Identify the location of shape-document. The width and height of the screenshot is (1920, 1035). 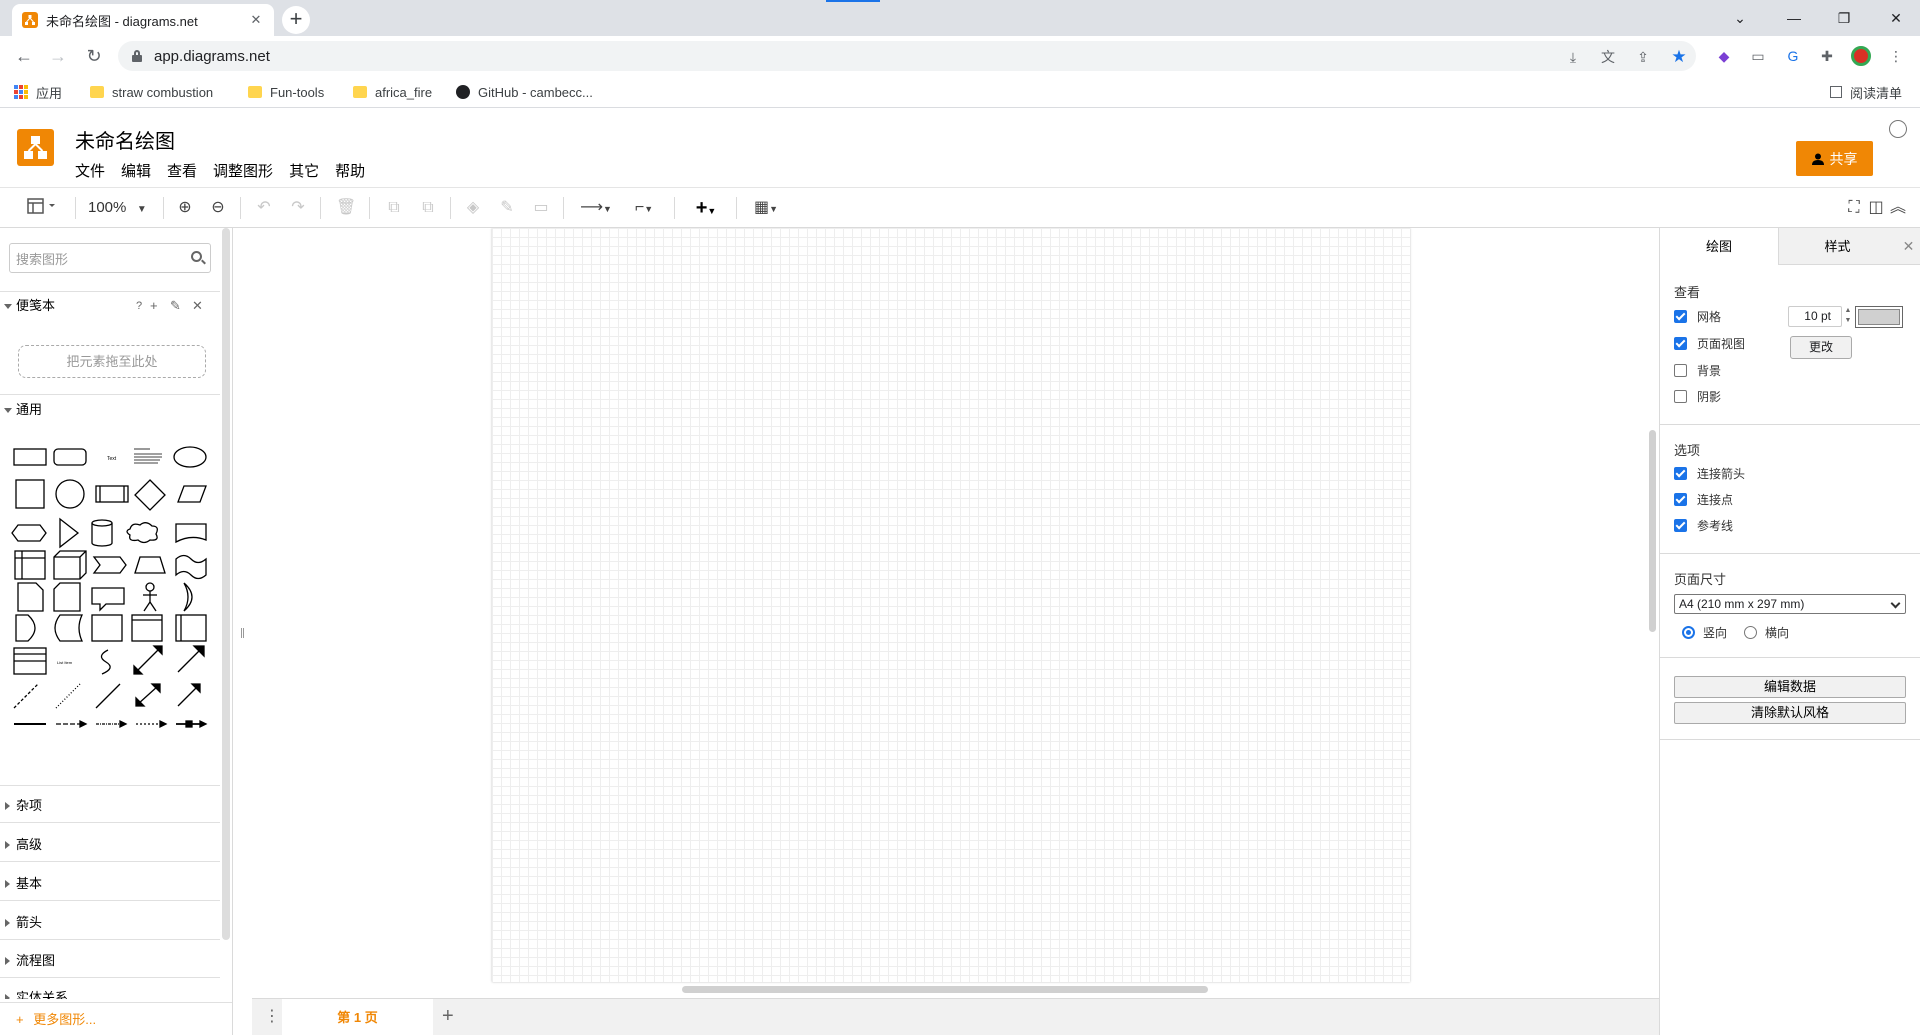
(191, 533).